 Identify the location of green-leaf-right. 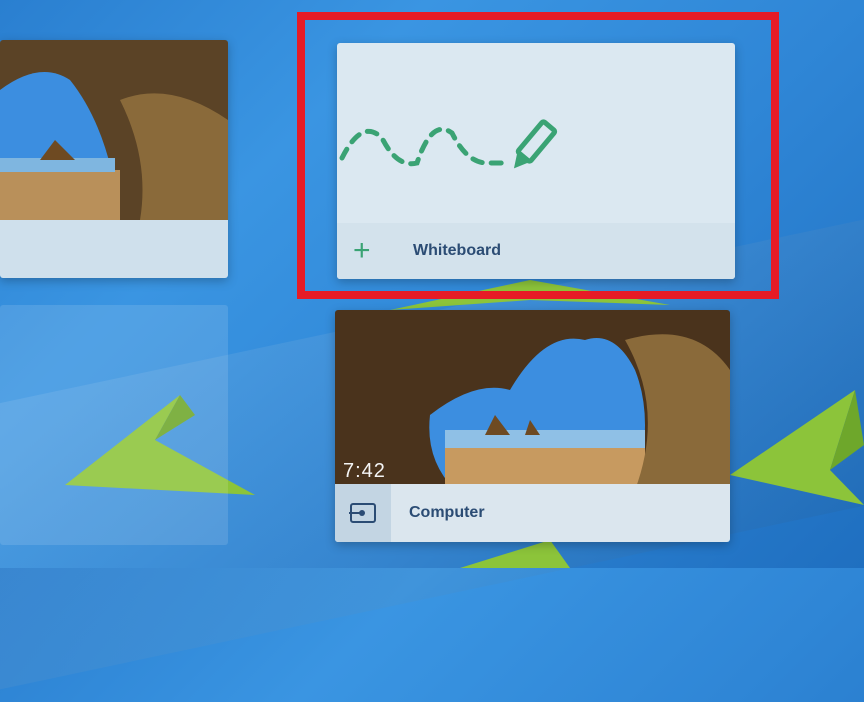
(797, 447).